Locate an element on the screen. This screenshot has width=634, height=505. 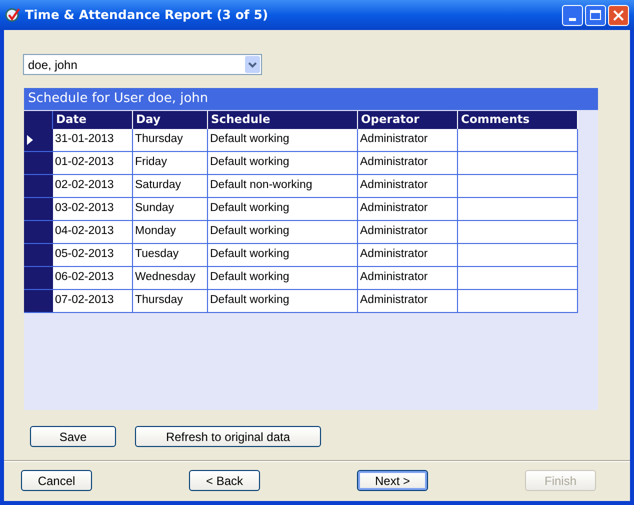
table-cell: 03-02-2013 is located at coordinates (93, 209).